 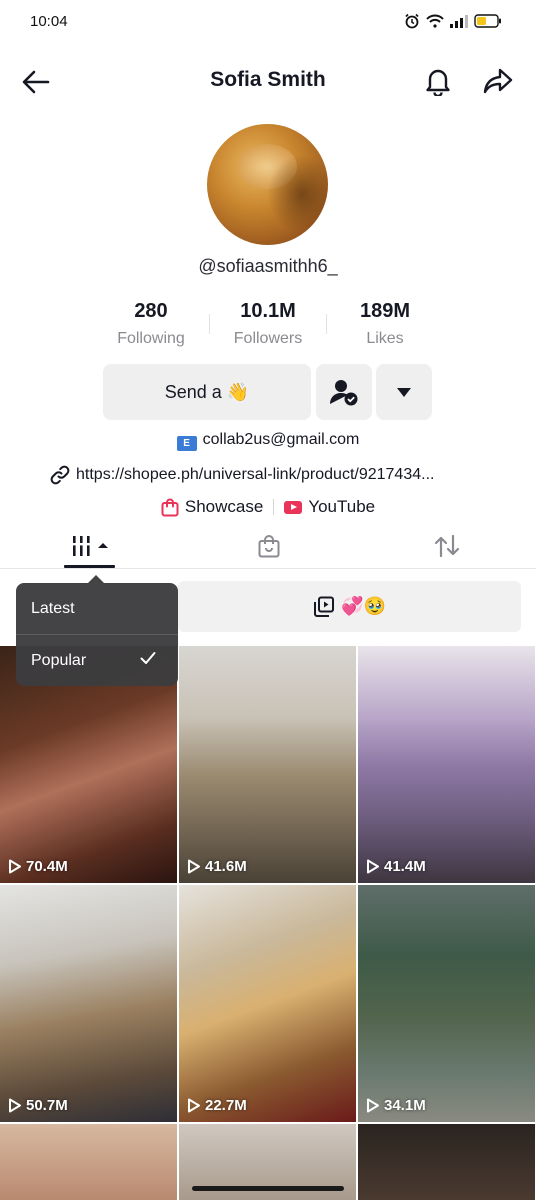 I want to click on stat-label: Followers, so click(x=268, y=338).